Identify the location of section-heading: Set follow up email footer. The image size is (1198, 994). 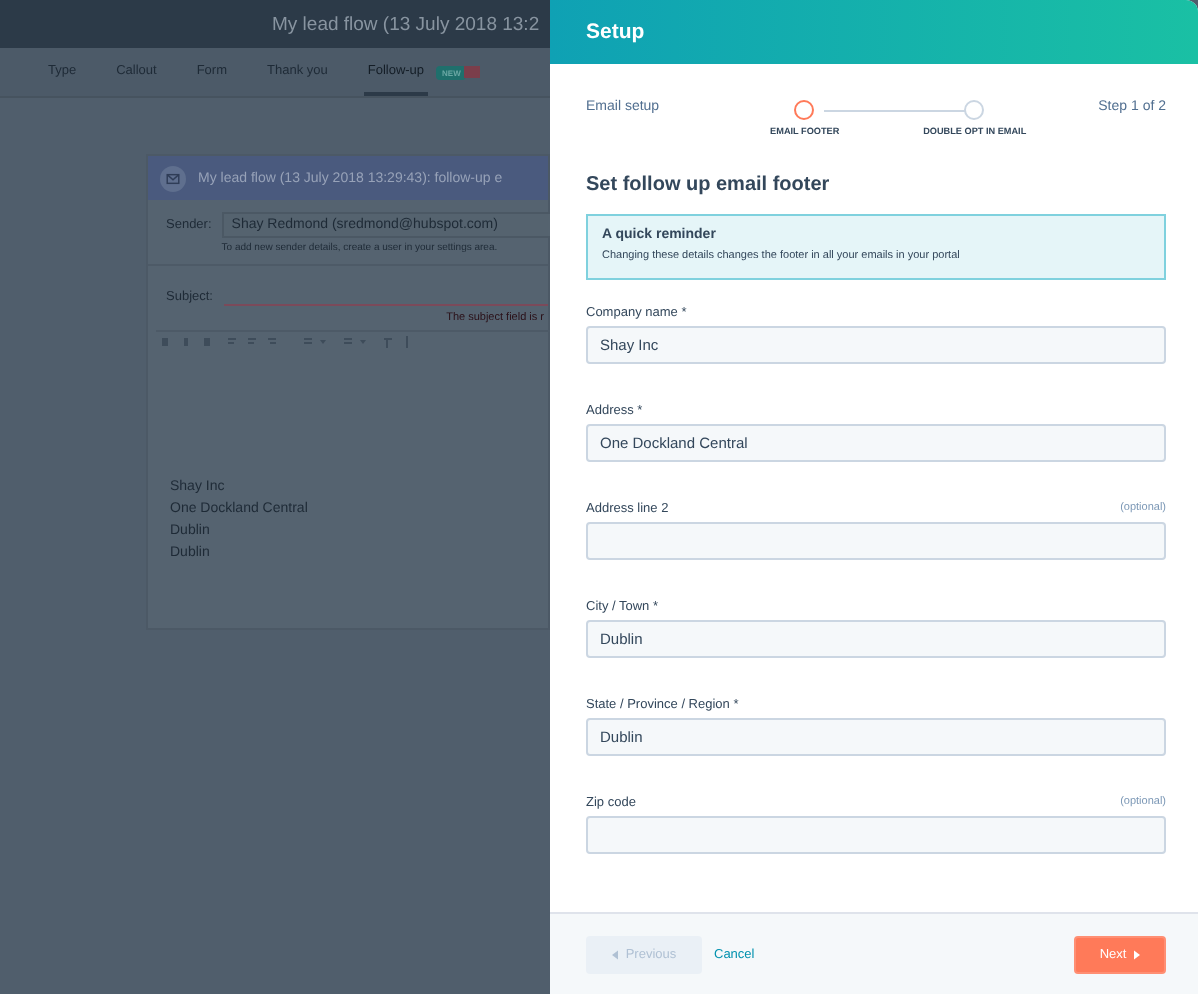
(709, 185).